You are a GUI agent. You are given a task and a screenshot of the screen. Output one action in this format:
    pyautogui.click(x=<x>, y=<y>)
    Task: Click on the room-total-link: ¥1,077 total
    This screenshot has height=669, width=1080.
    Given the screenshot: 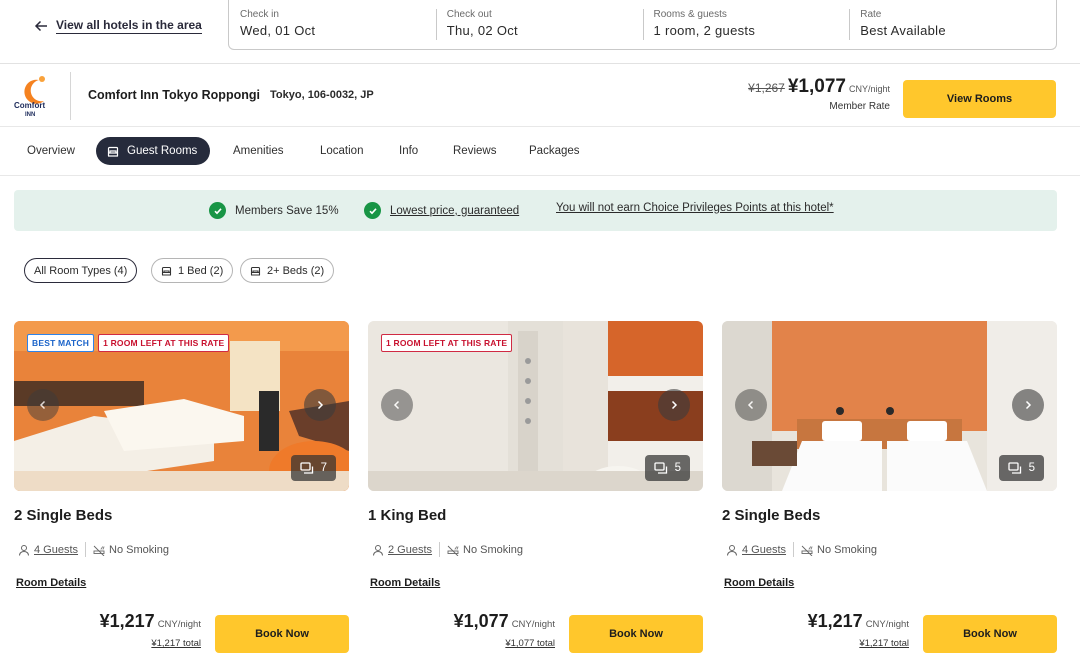 What is the action you would take?
    pyautogui.click(x=504, y=643)
    